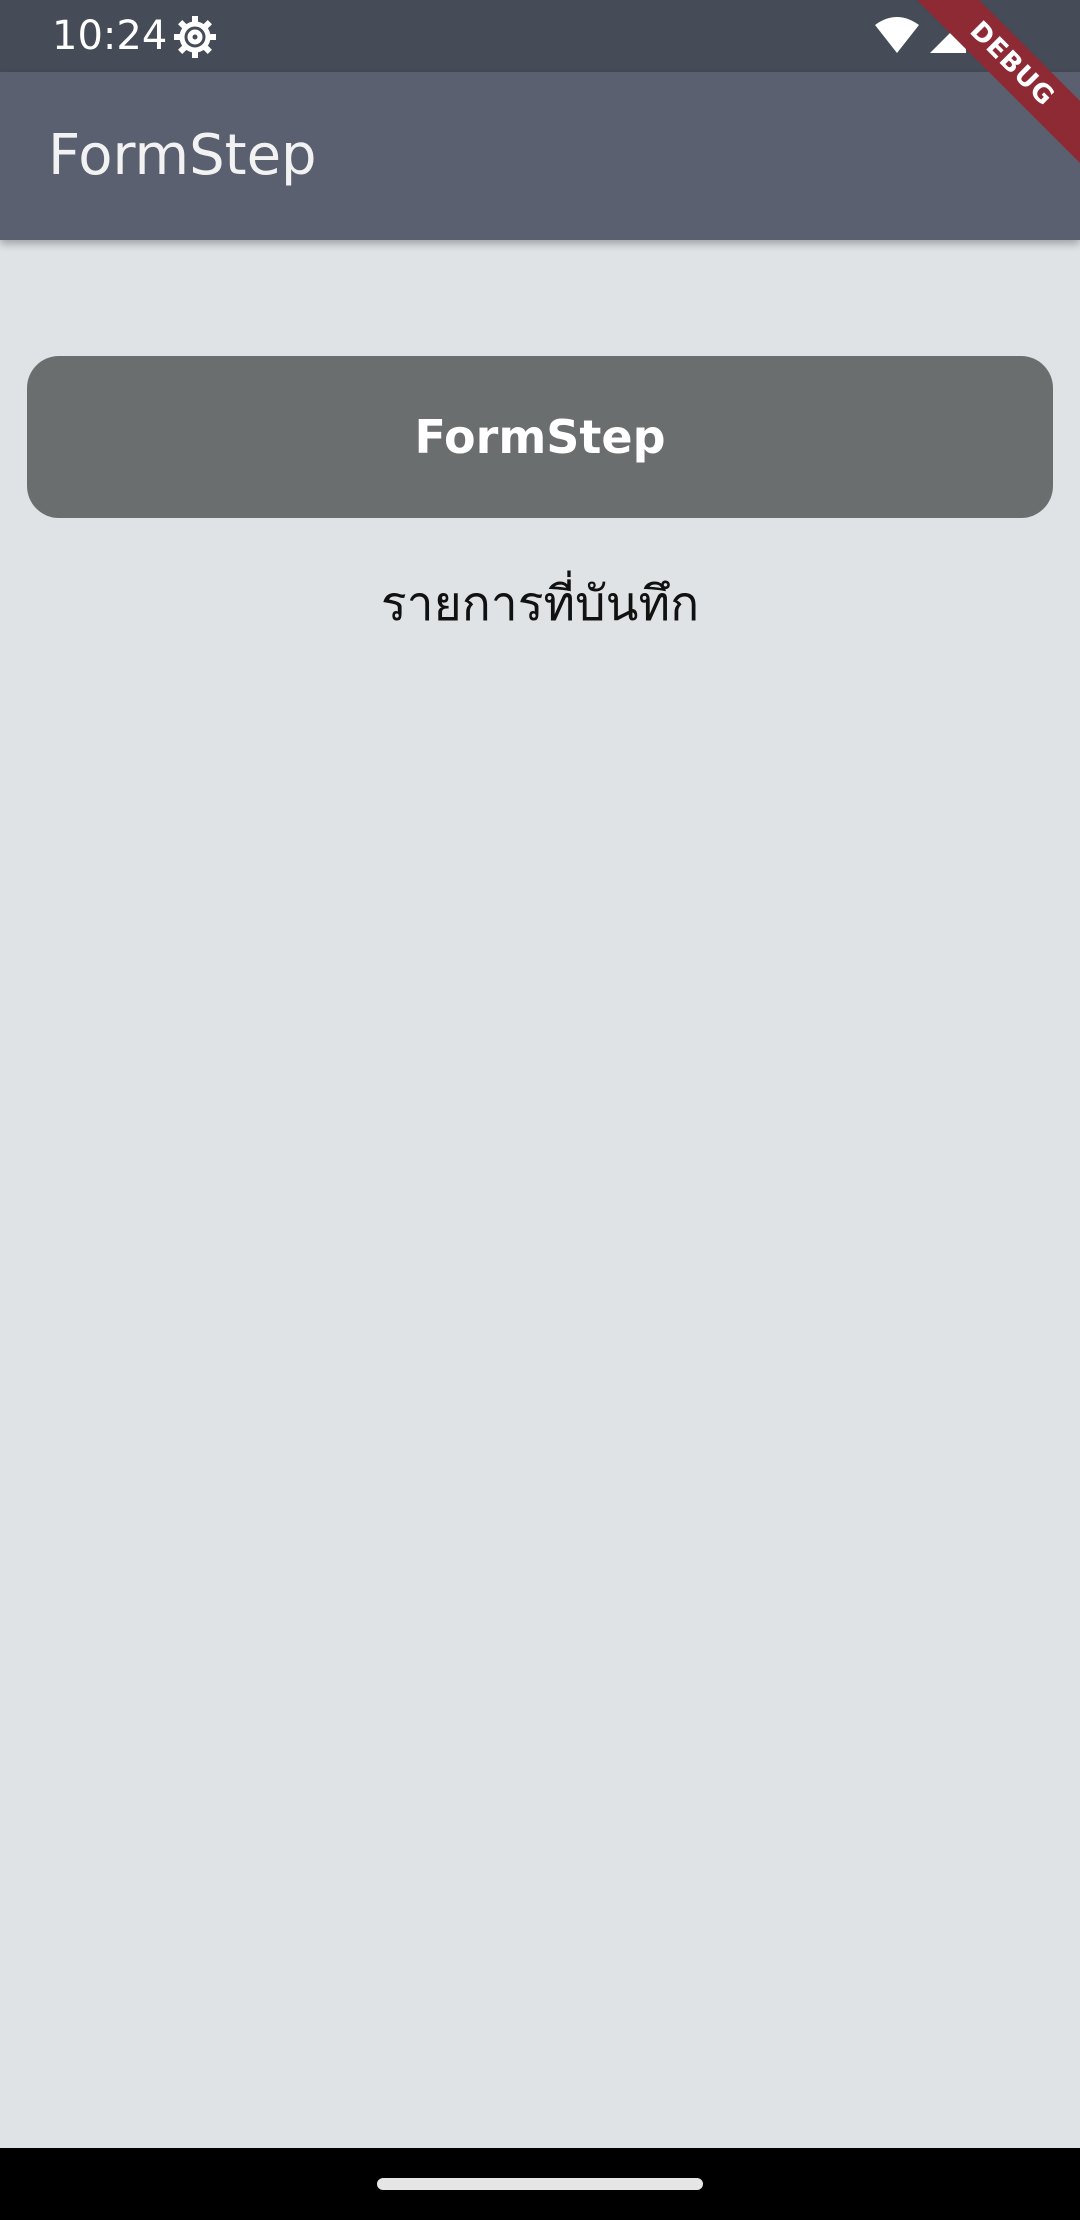  What do you see at coordinates (540, 604) in the screenshot?
I see `saved-records-label: รายการที่บันทึก` at bounding box center [540, 604].